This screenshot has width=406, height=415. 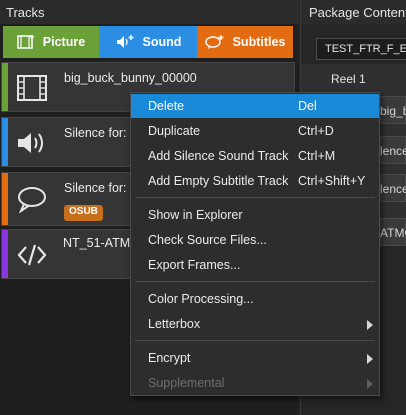 What do you see at coordinates (64, 42) in the screenshot?
I see `add-picture-label: Picture` at bounding box center [64, 42].